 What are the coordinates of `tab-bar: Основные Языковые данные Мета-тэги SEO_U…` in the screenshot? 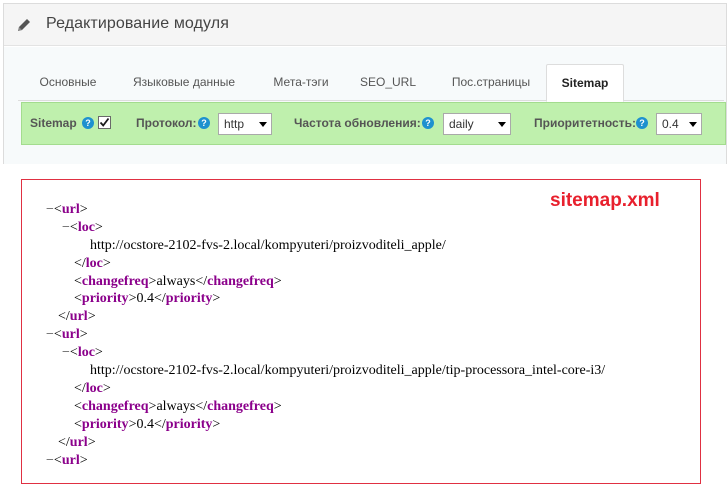 It's located at (371, 83).